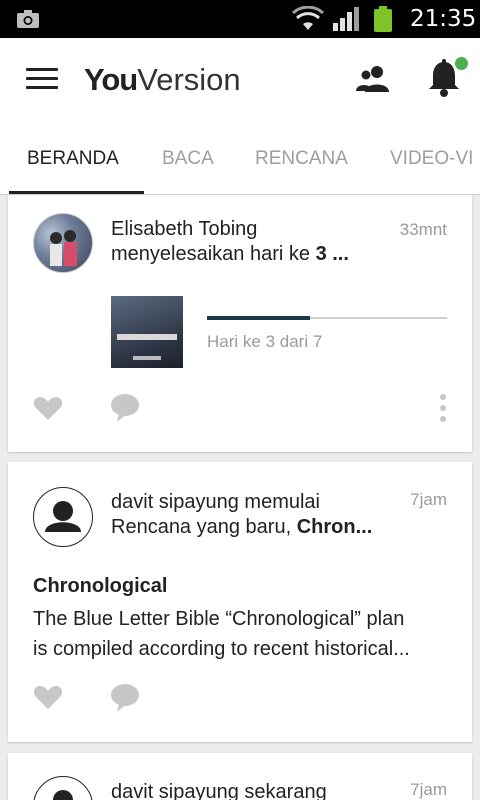  What do you see at coordinates (383, 21) in the screenshot?
I see `battery-icon` at bounding box center [383, 21].